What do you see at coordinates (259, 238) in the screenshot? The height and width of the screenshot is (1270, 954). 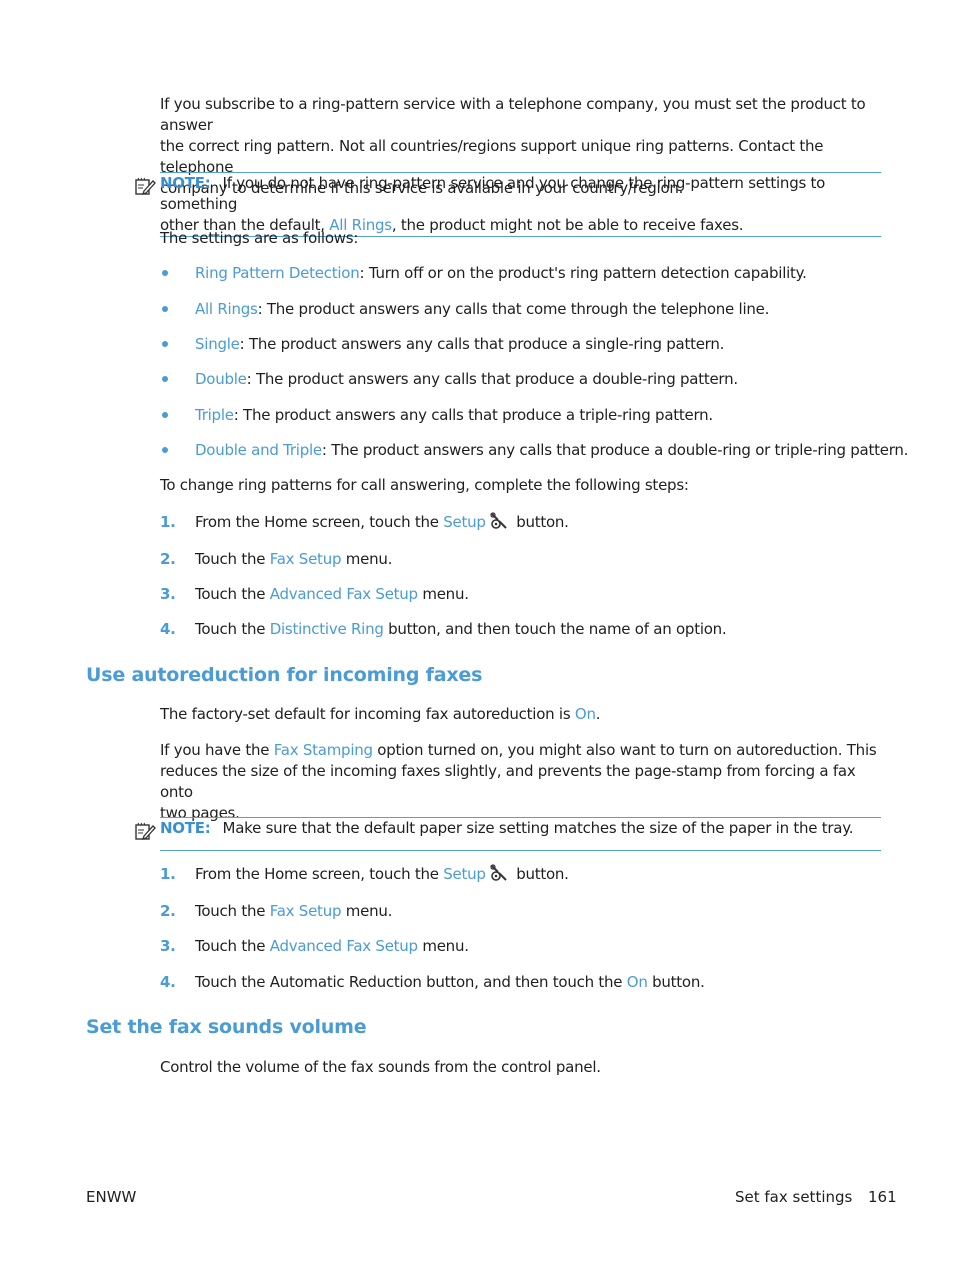 I see `settings-intro: The settings are as follows:` at bounding box center [259, 238].